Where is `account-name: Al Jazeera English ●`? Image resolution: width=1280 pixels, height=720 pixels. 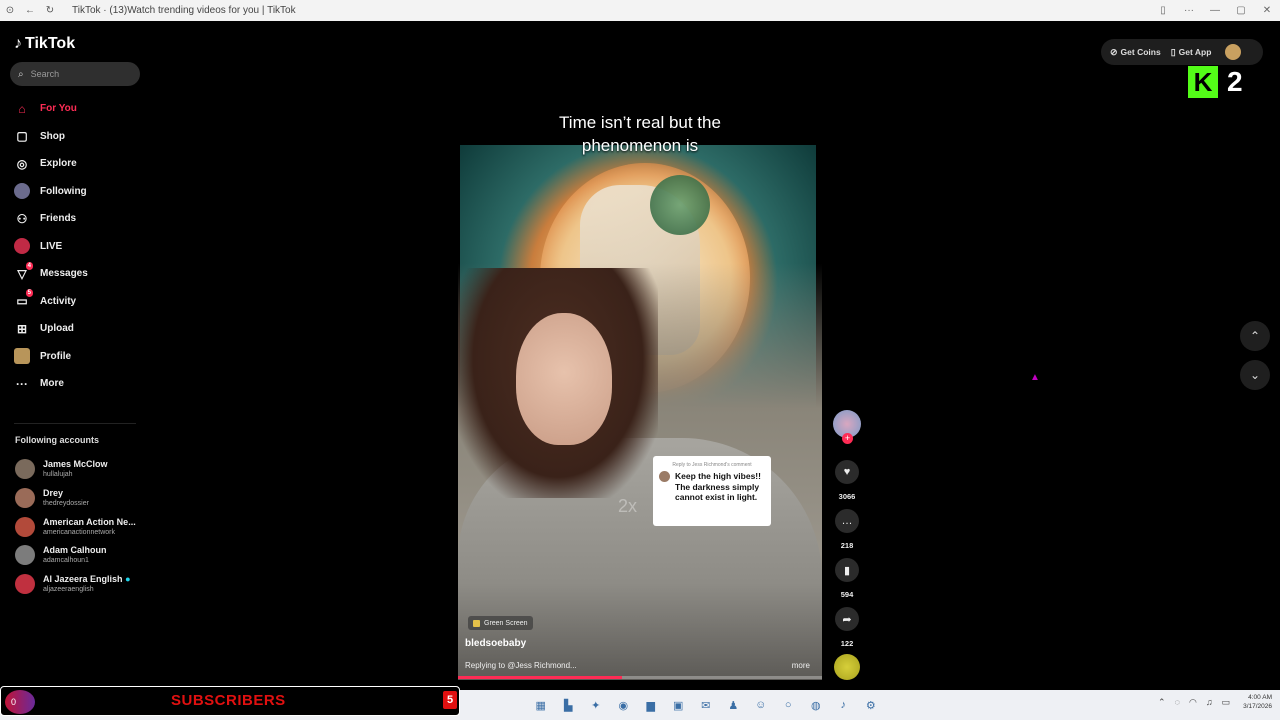 account-name: Al Jazeera English ● is located at coordinates (87, 579).